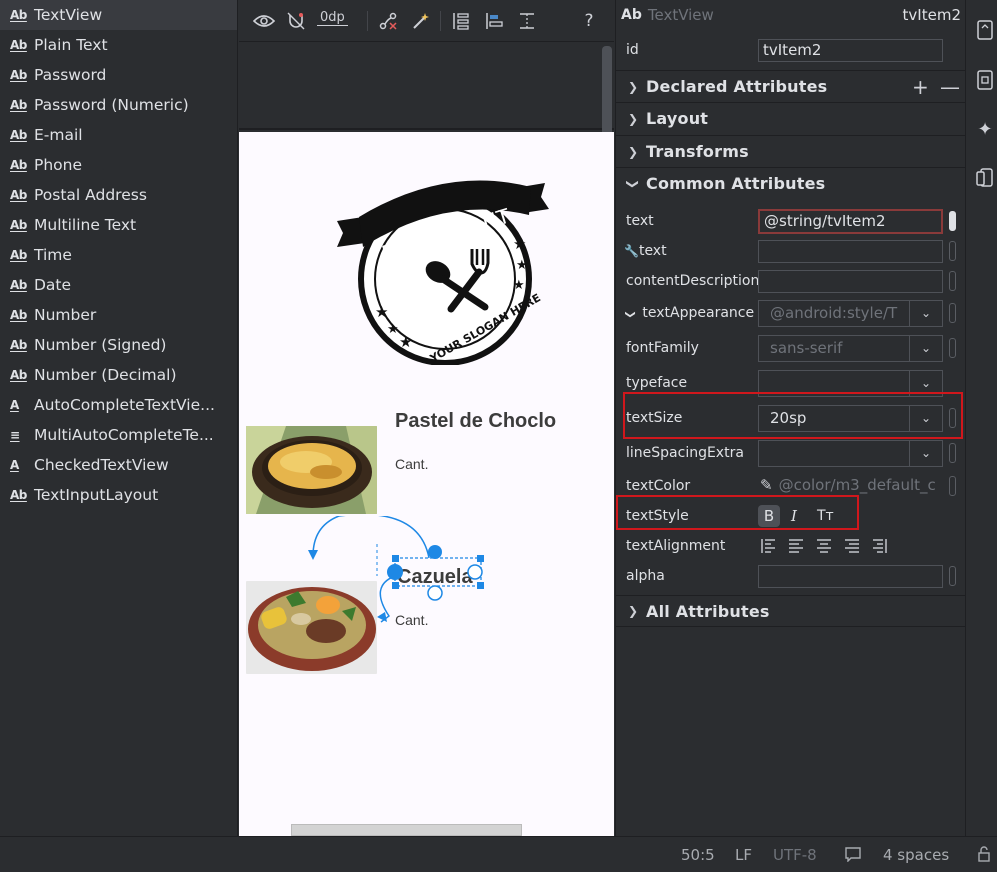 The image size is (997, 872). I want to click on section-all-attributes: ❯ All Attributes, so click(791, 611).